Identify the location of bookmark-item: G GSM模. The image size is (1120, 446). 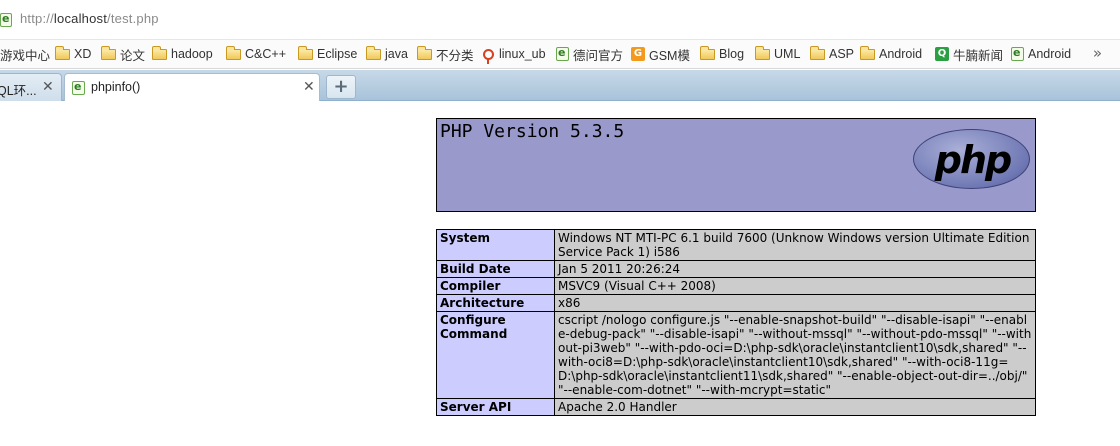
(660, 54).